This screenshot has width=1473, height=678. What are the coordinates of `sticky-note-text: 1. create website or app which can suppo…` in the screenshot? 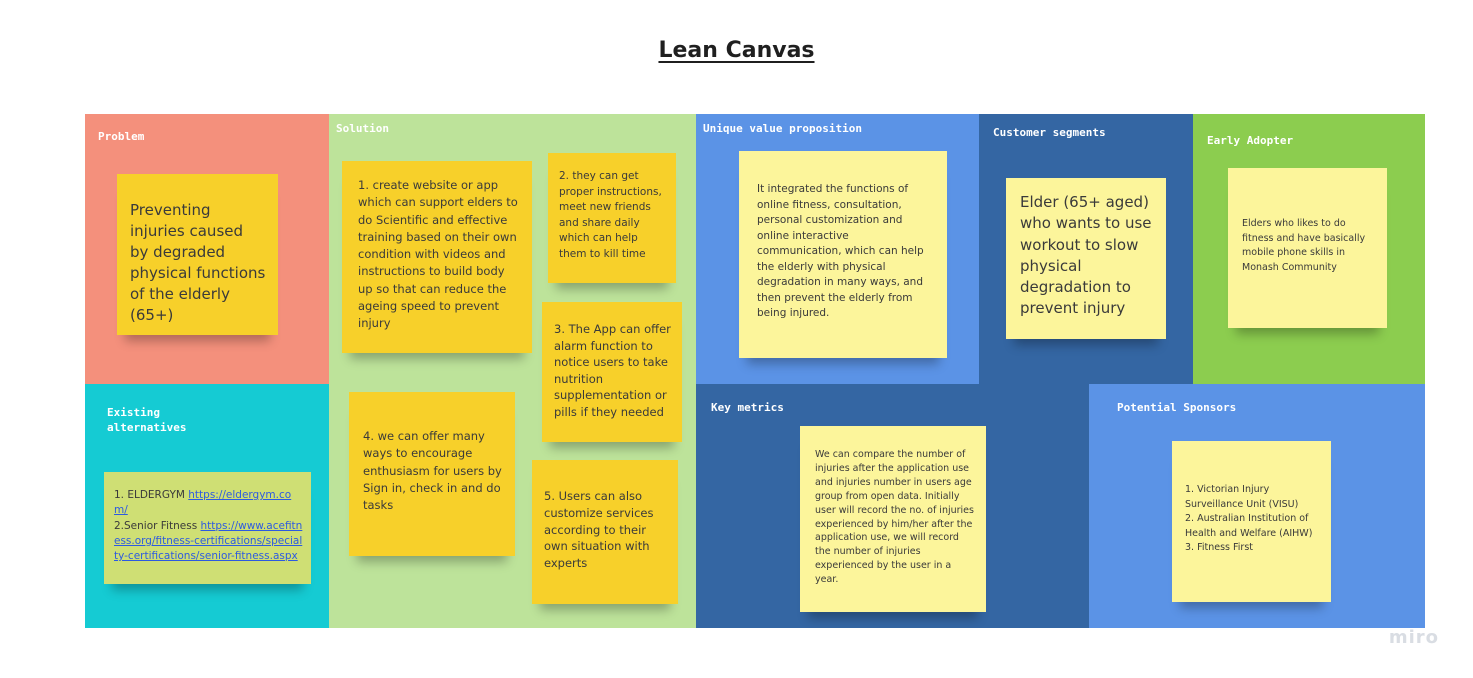 It's located at (438, 254).